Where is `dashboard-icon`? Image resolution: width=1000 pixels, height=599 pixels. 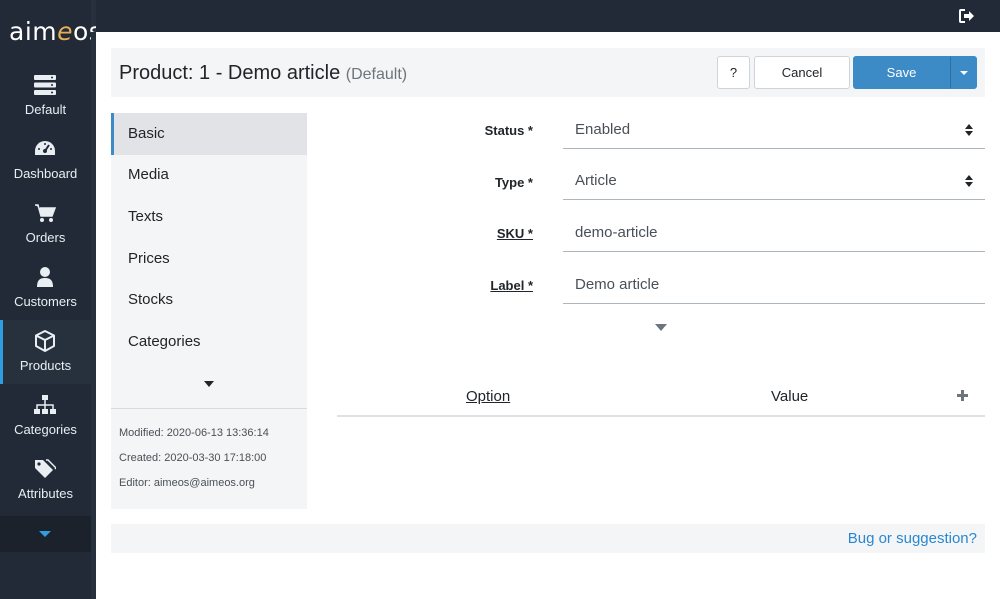 dashboard-icon is located at coordinates (45, 148).